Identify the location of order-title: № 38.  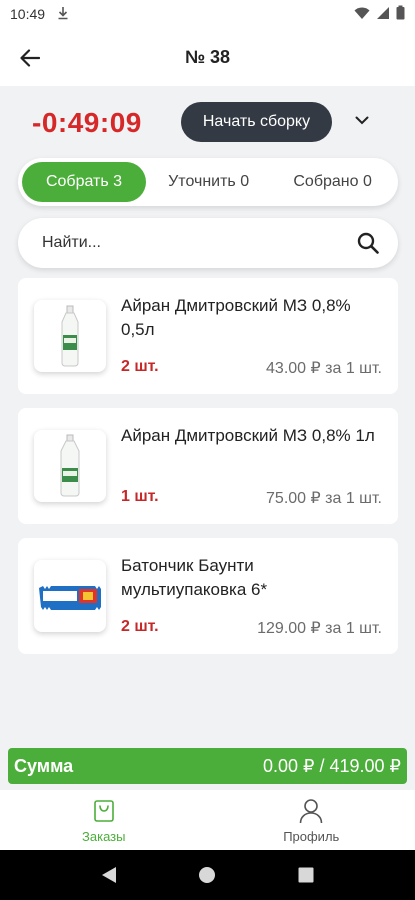
(207, 56).